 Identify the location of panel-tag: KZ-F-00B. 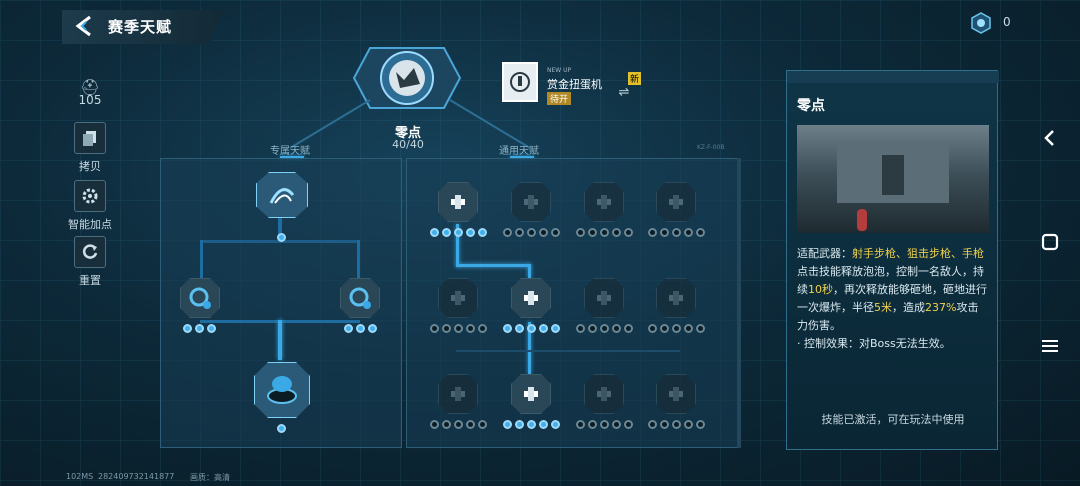
(711, 147).